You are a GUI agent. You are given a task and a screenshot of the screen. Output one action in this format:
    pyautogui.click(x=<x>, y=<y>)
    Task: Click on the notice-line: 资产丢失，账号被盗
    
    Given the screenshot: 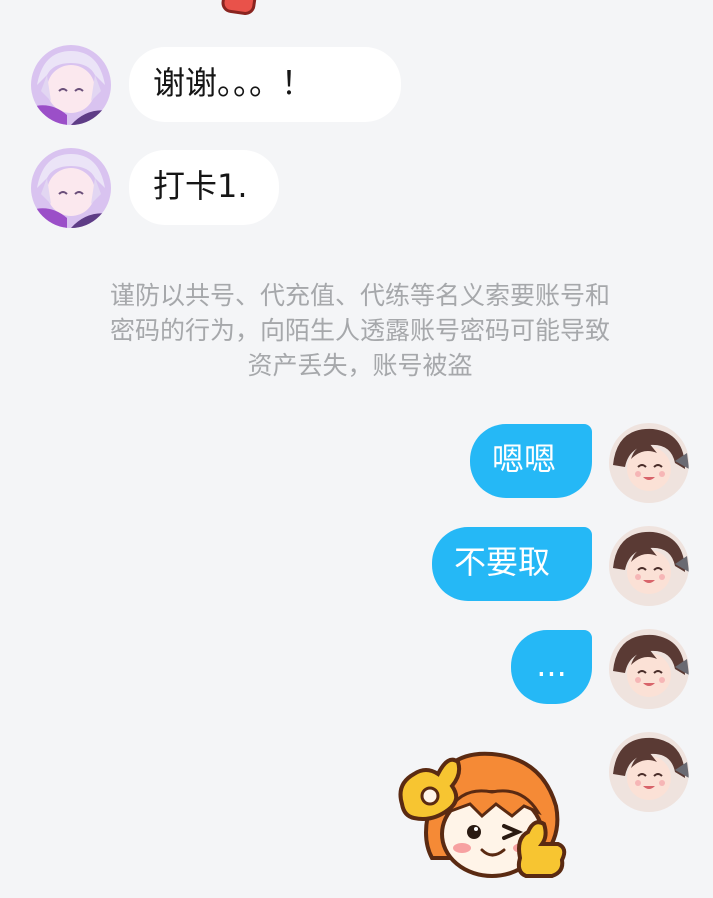 What is the action you would take?
    pyautogui.click(x=360, y=365)
    